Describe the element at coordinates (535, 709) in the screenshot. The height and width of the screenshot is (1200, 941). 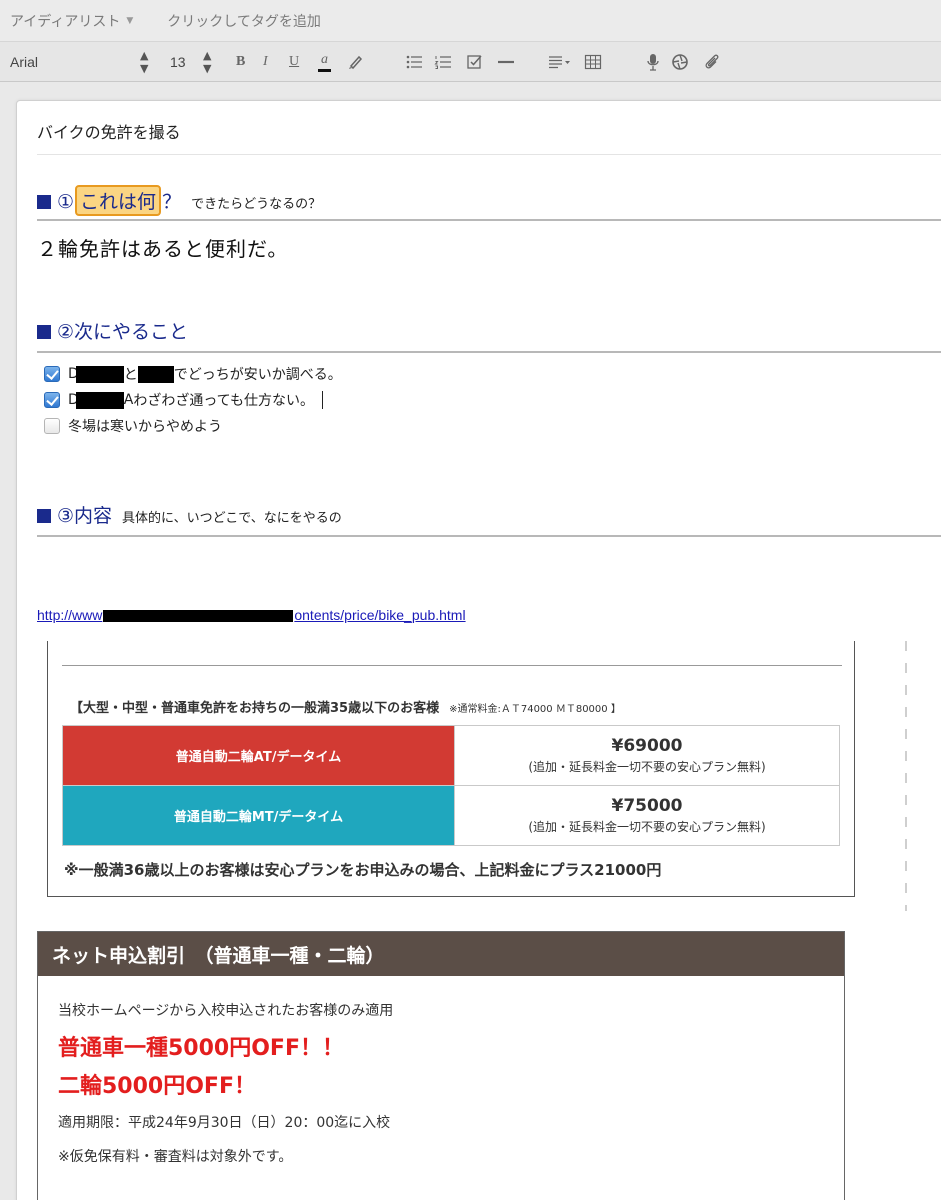
I see `price-heading-small: ※通常料金:ＡＴ74000 ＭＴ80000 】` at that location.